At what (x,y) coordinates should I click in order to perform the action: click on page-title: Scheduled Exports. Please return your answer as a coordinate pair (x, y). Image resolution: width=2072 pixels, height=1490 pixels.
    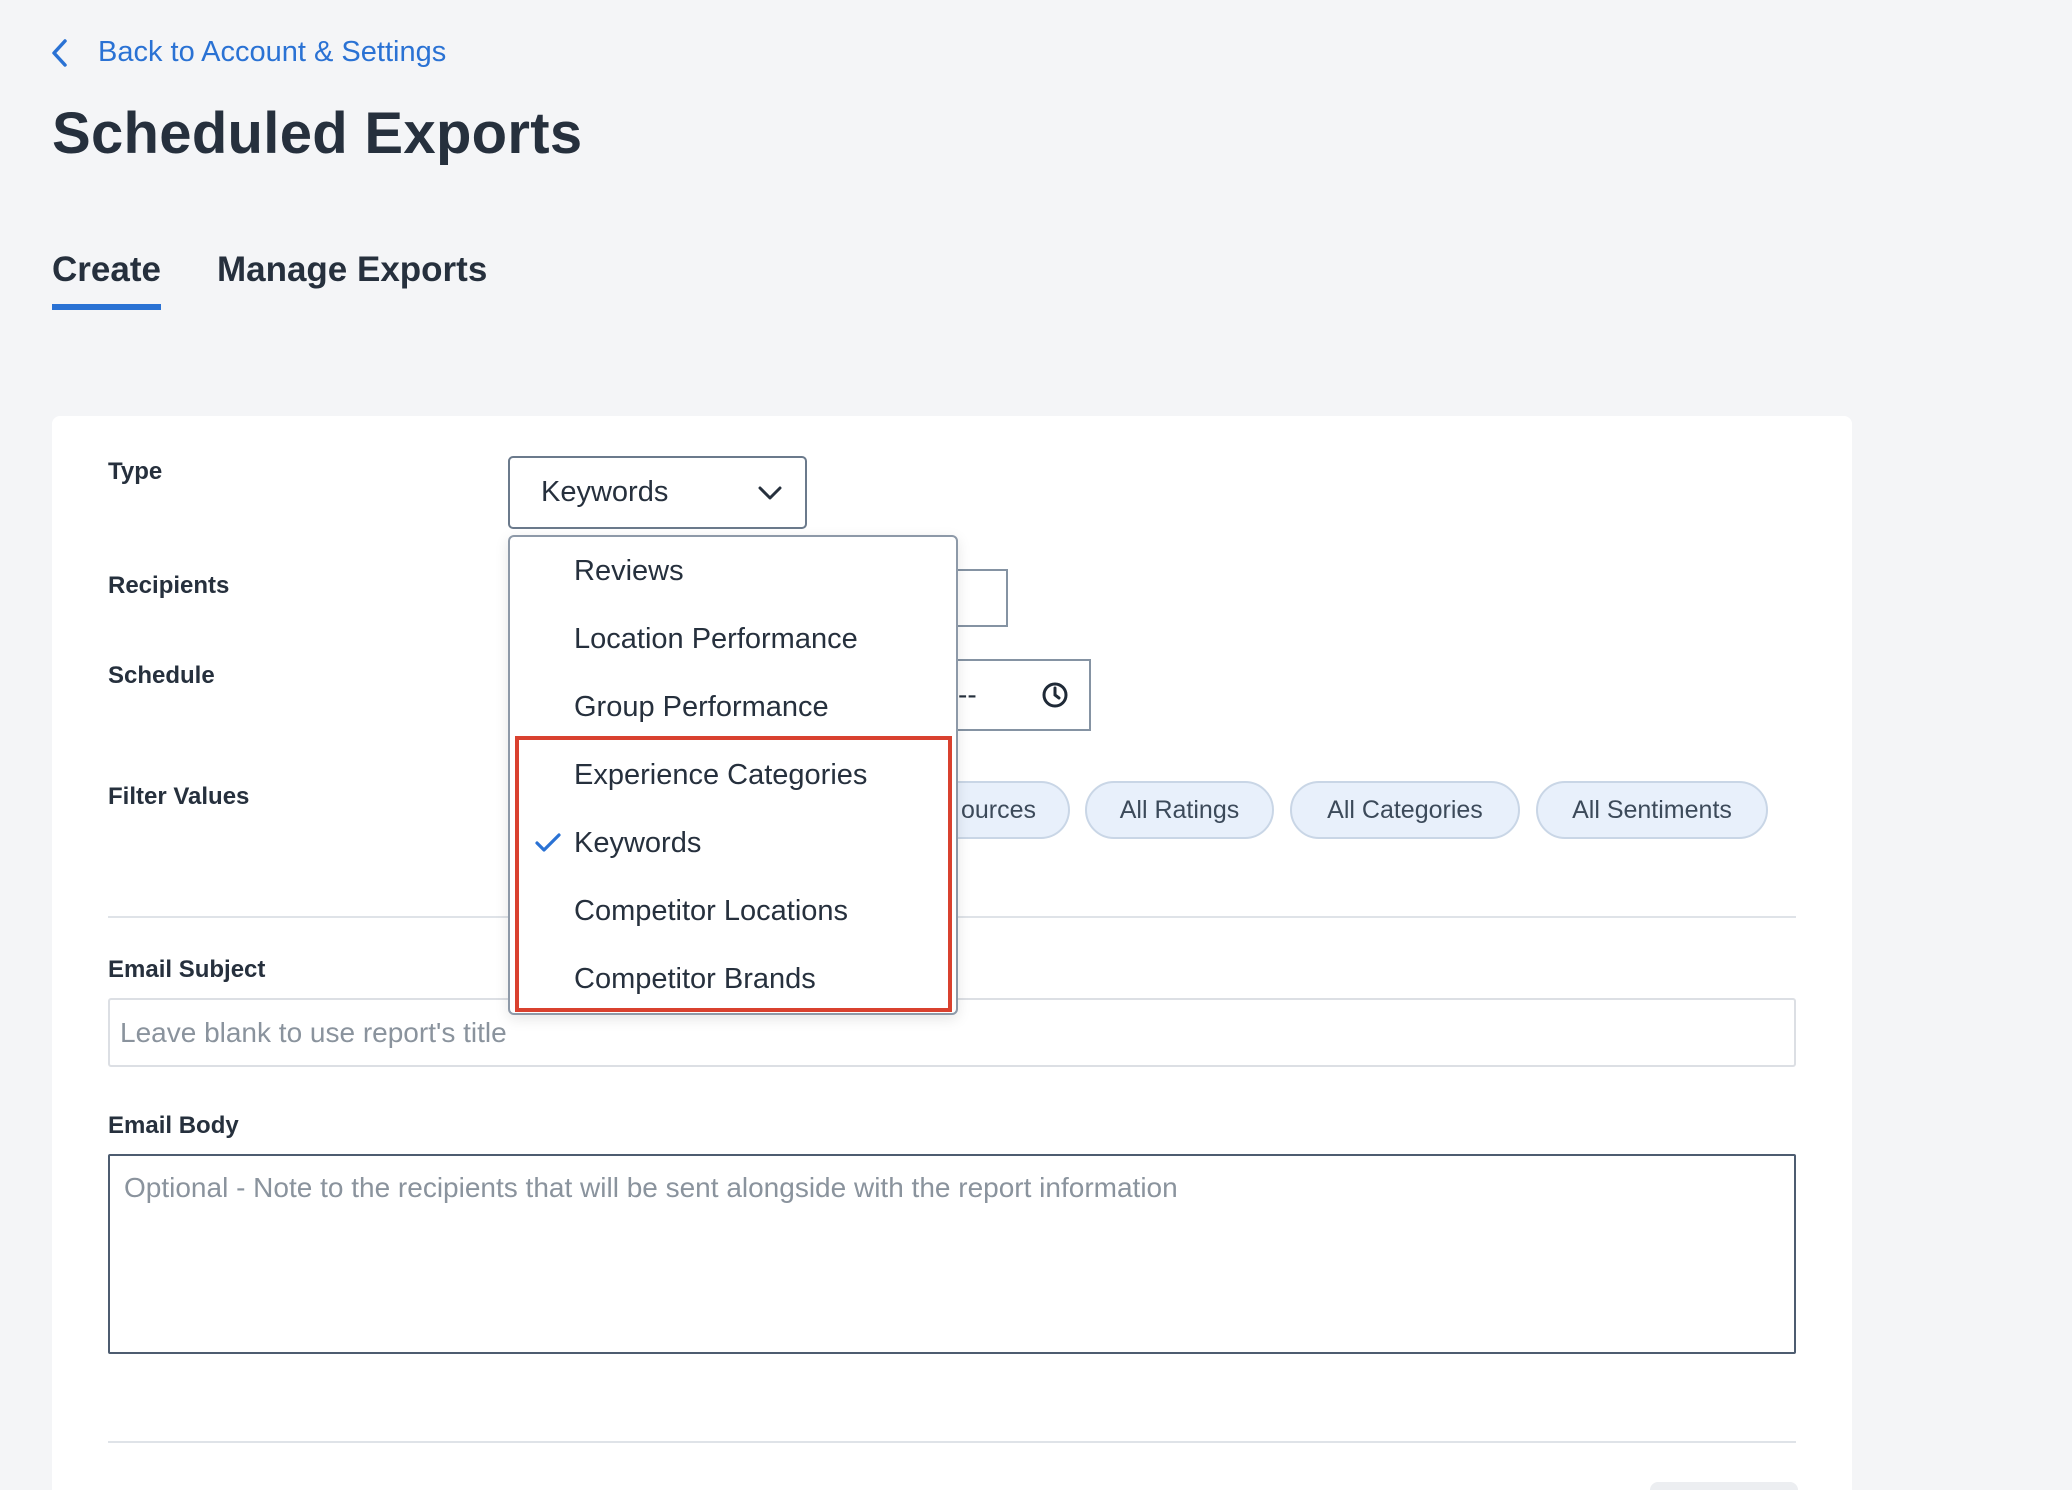
    Looking at the image, I should click on (317, 133).